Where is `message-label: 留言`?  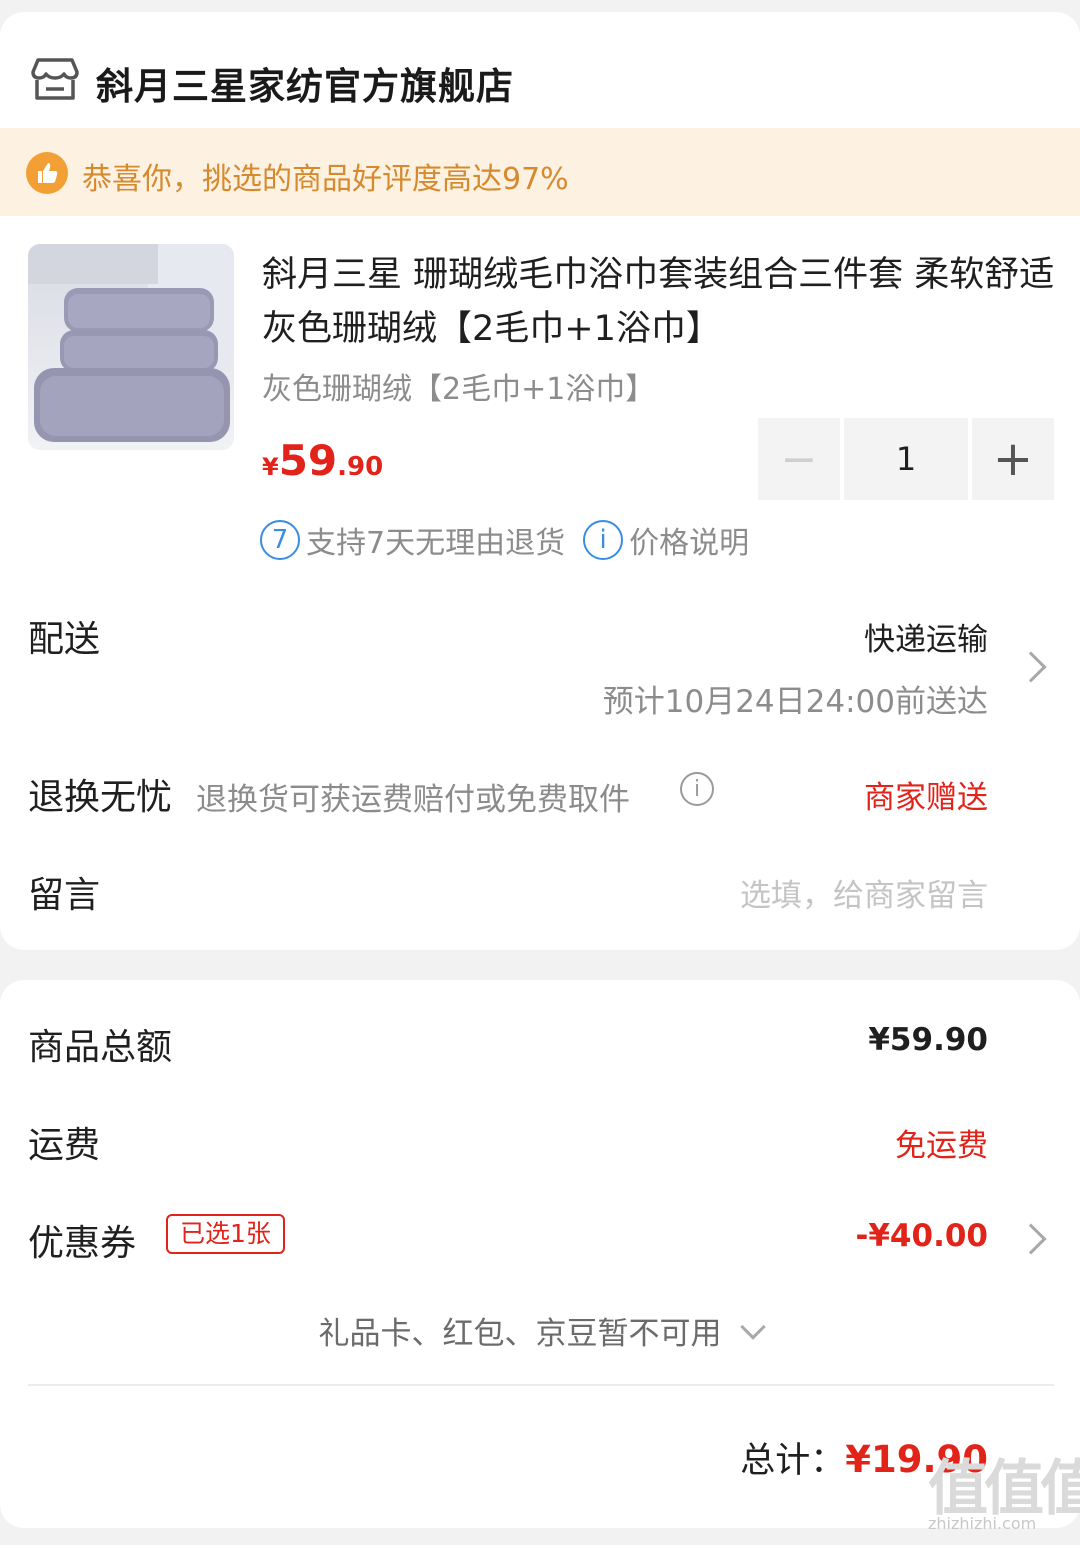
message-label: 留言 is located at coordinates (64, 895).